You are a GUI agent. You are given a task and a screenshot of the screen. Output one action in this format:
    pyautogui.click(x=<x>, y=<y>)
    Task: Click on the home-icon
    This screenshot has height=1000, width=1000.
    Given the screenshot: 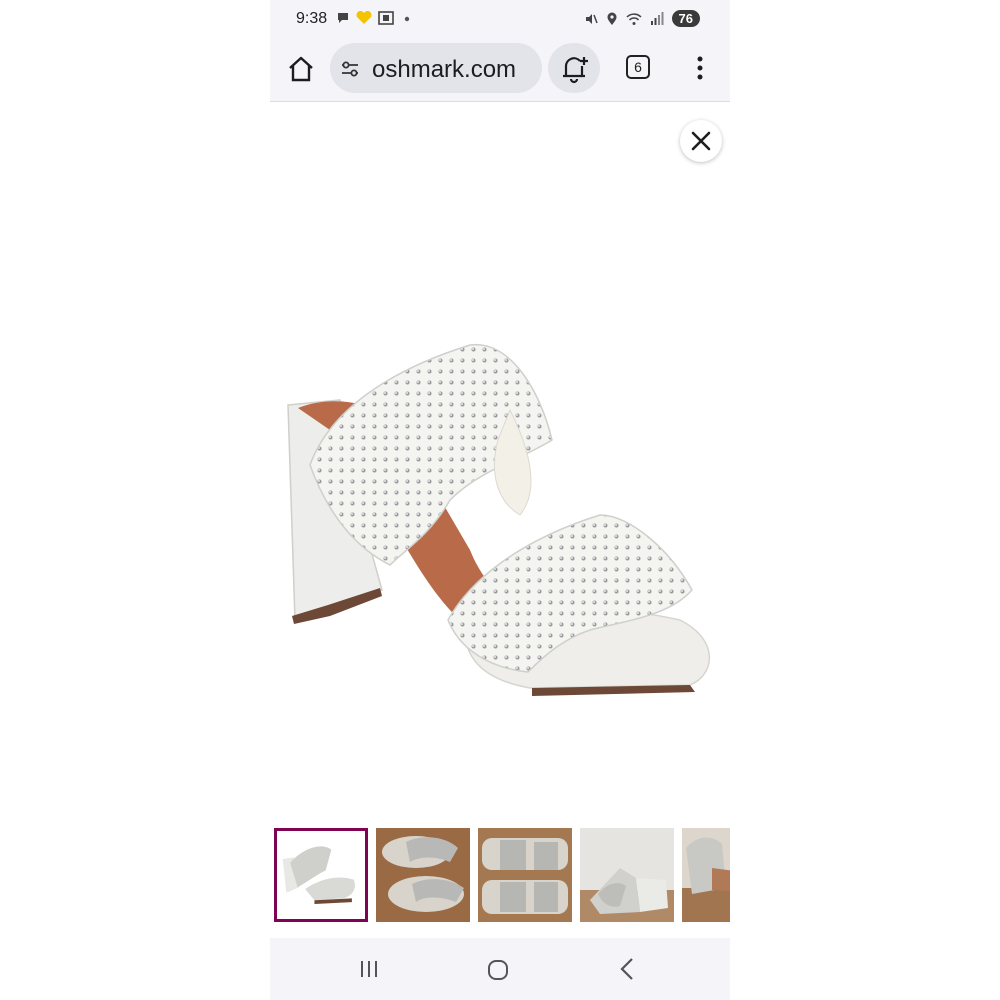 What is the action you would take?
    pyautogui.click(x=301, y=69)
    